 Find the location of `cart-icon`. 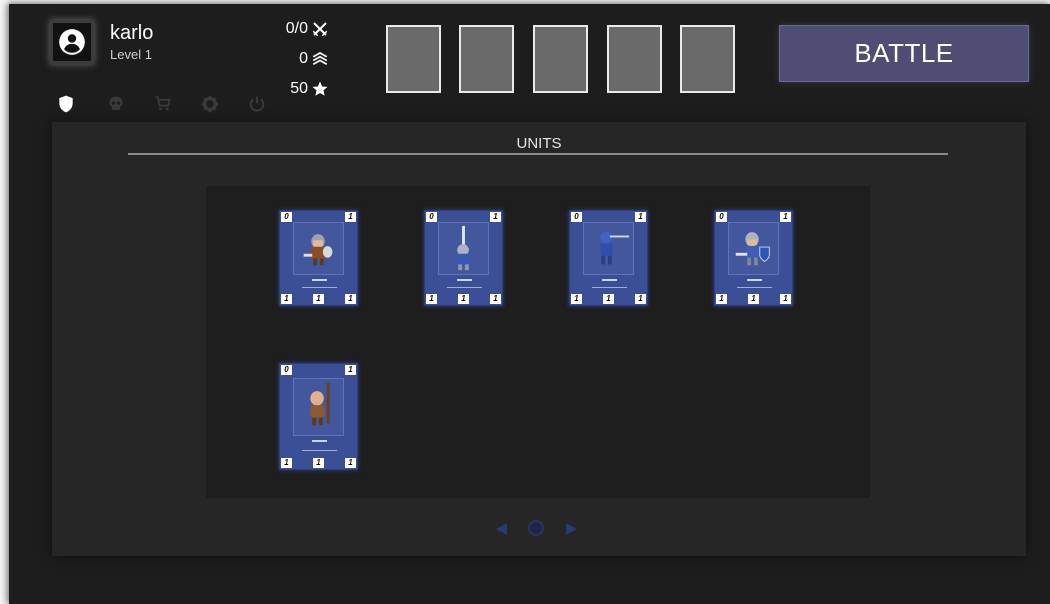

cart-icon is located at coordinates (163, 103).